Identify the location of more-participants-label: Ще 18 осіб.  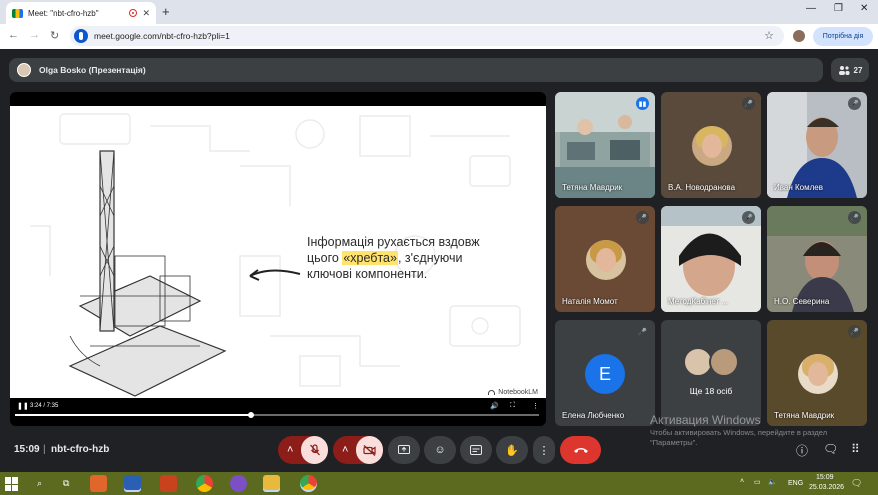
(711, 391).